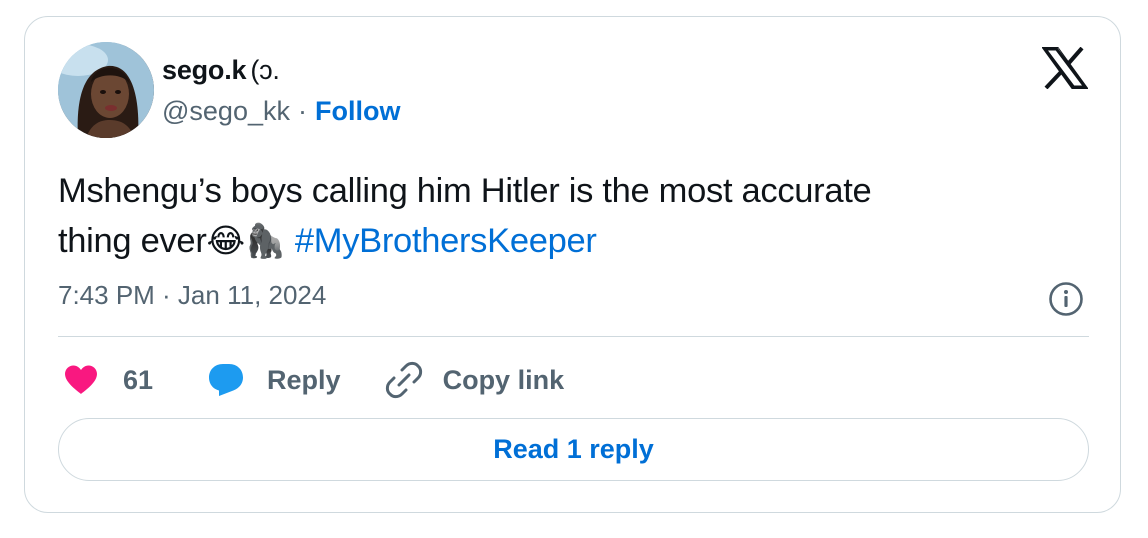  I want to click on read-replies-label: Read 1 reply, so click(573, 449).